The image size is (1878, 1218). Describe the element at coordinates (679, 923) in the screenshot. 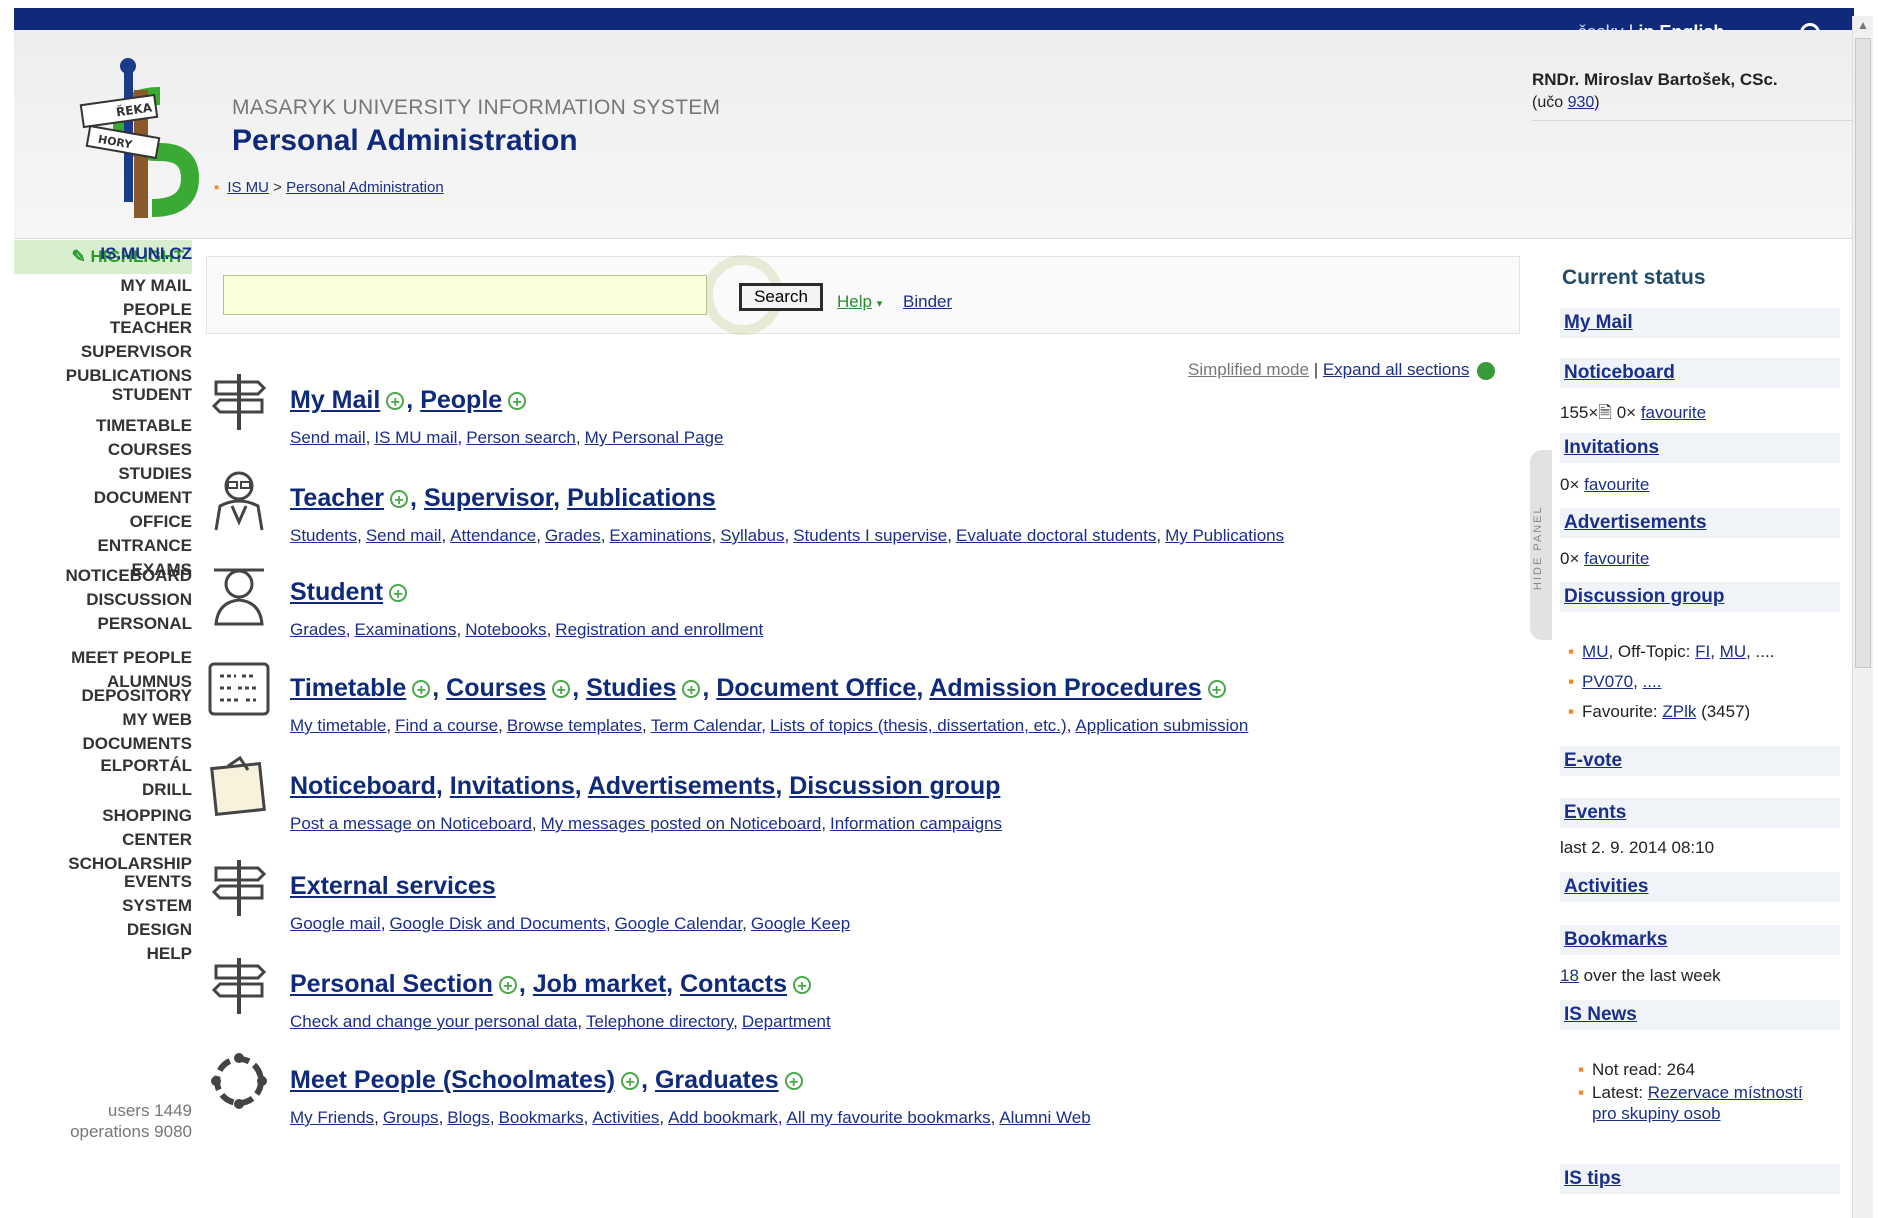

I see `section-quick-link: Google Calendar` at that location.